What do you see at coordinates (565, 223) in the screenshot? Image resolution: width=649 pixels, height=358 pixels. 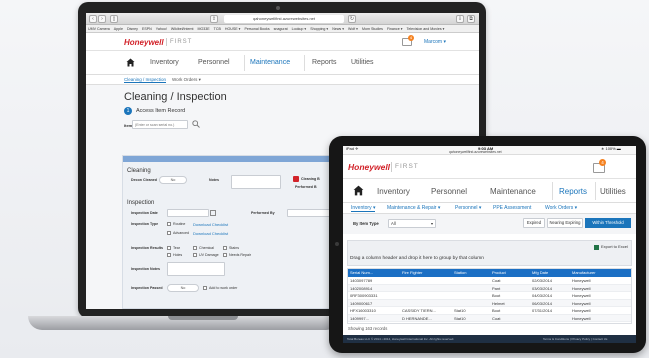 I see `nearing-expiring-button: Nearing Expiring` at bounding box center [565, 223].